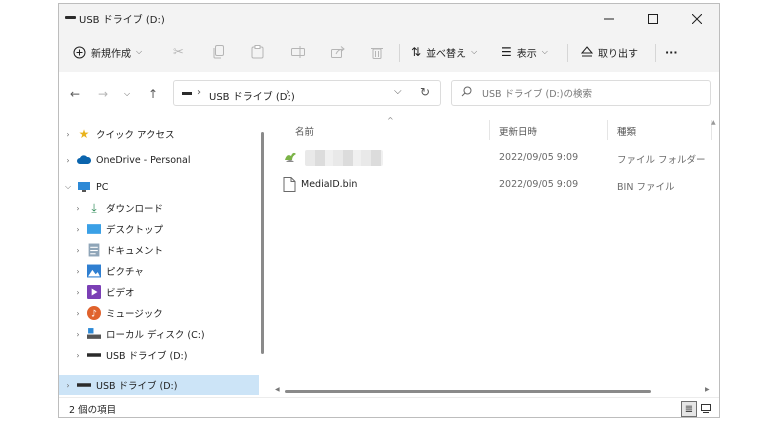  What do you see at coordinates (164, 292) in the screenshot?
I see `sidebar-item-videos: › ビデオ` at bounding box center [164, 292].